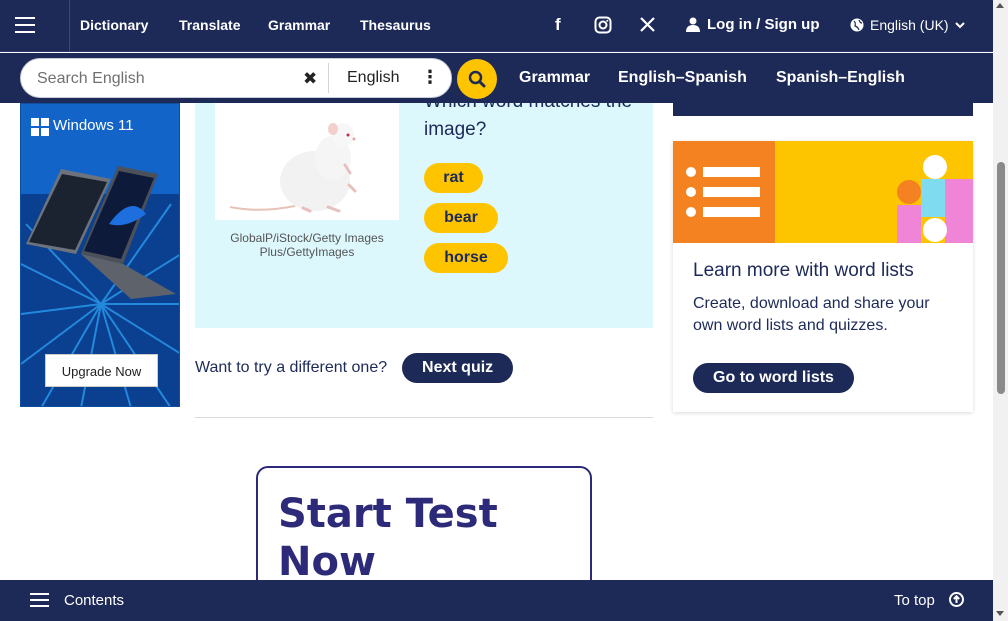 Image resolution: width=1008 pixels, height=621 pixels. I want to click on search-icon, so click(477, 79).